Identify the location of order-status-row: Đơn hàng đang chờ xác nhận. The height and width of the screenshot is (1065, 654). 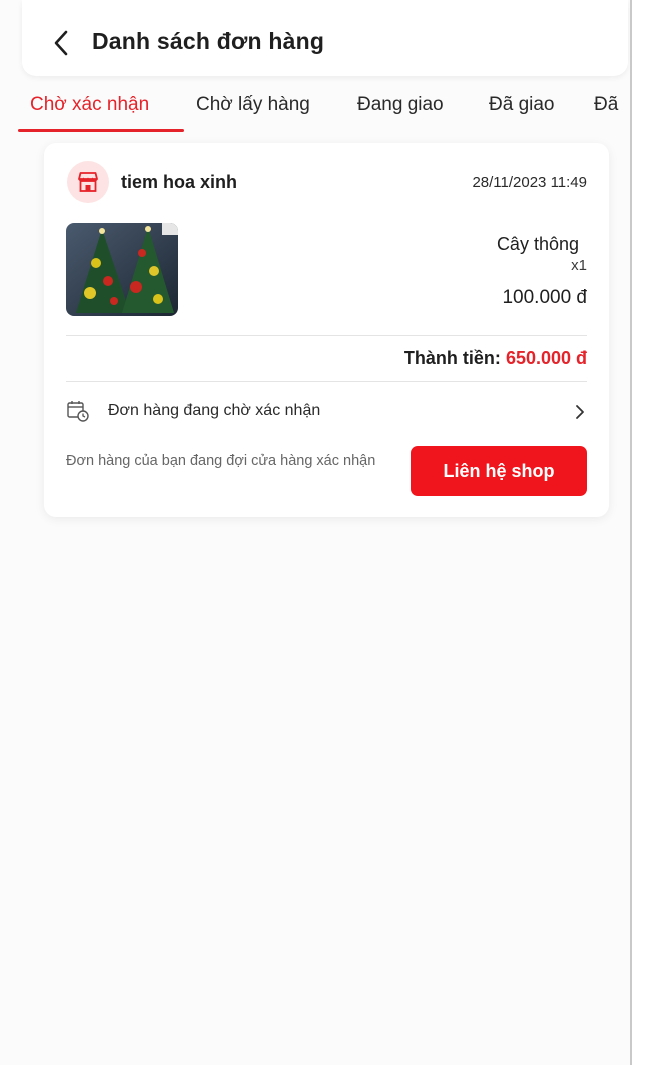
(326, 412).